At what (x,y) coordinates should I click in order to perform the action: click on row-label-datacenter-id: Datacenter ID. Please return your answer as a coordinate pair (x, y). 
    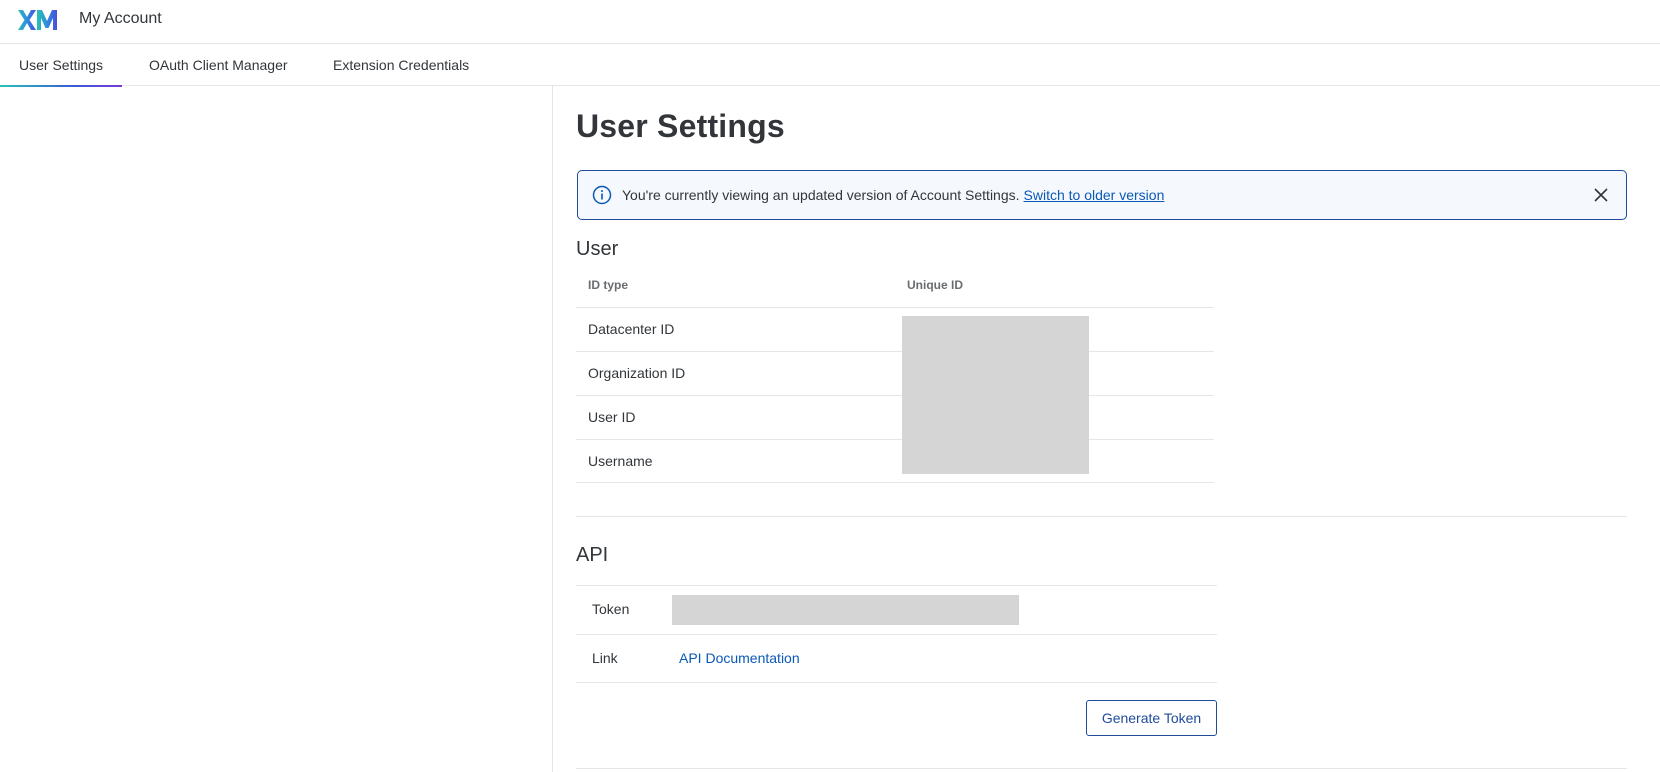
    Looking at the image, I should click on (631, 329).